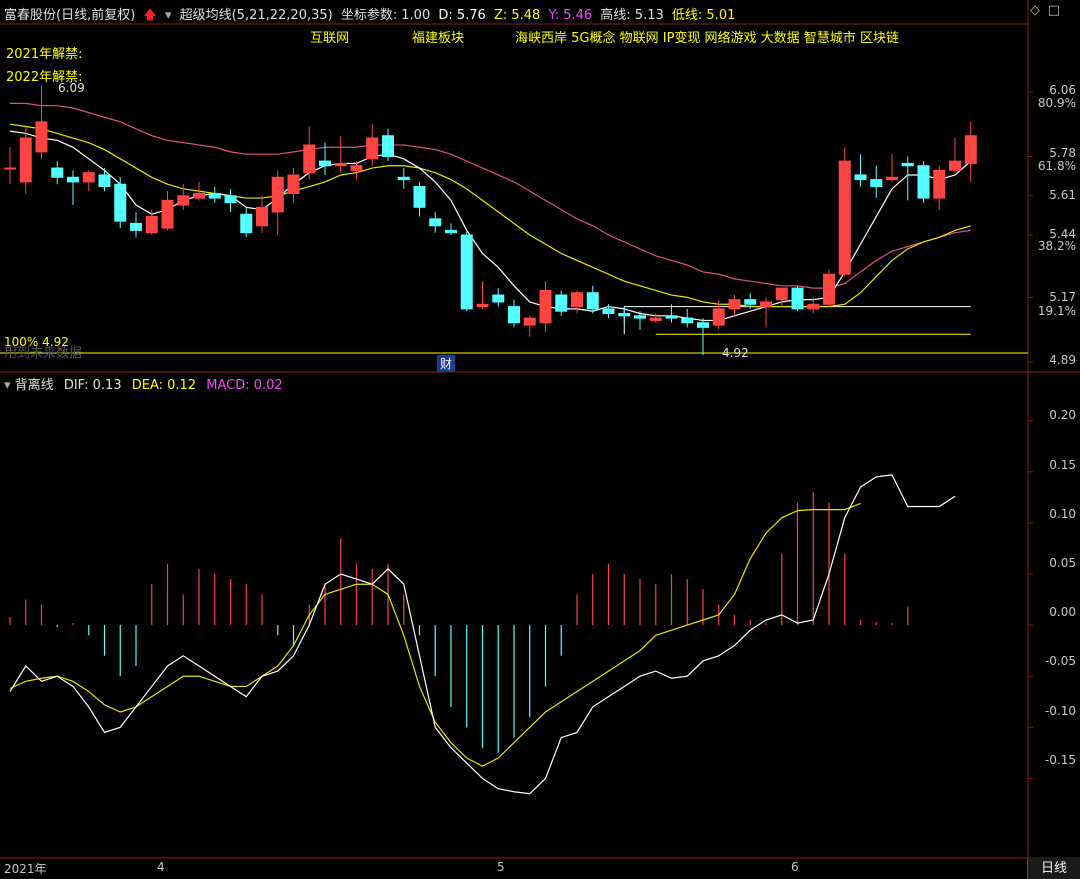 Image resolution: width=1080 pixels, height=879 pixels. Describe the element at coordinates (1062, 514) in the screenshot. I see `macd-tick: 0.10` at that location.